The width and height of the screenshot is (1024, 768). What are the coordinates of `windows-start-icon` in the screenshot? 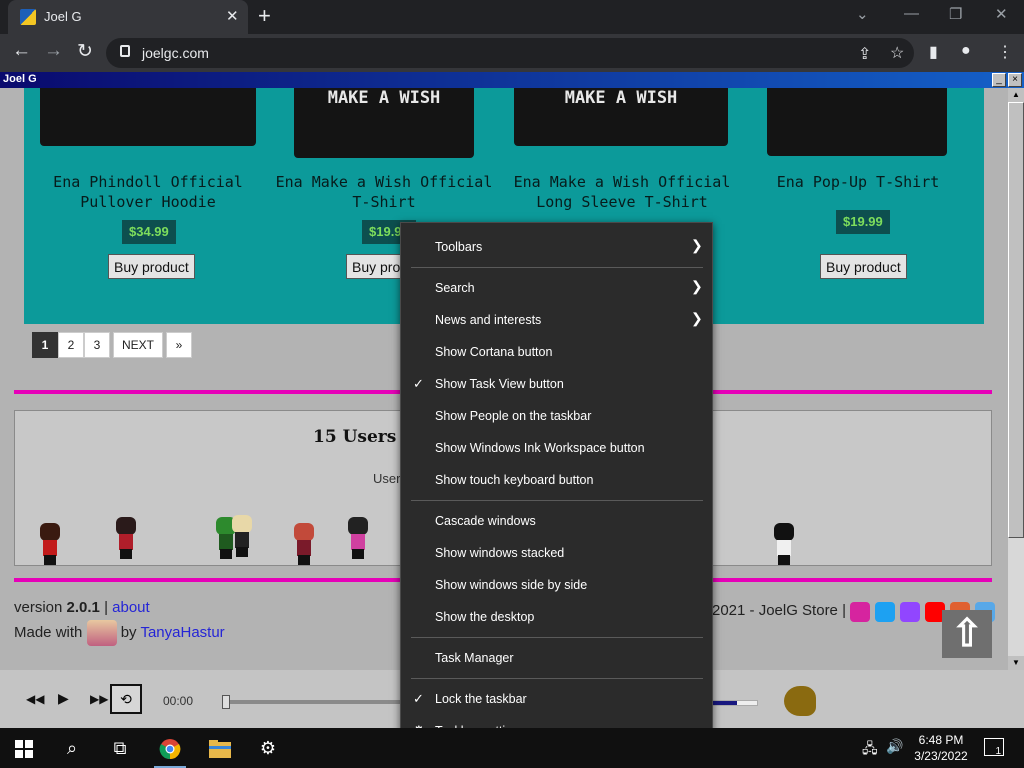 It's located at (24, 748).